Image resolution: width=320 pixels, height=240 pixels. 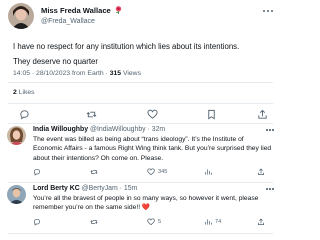 I want to click on reply-author-name: Lord Berty KC, so click(x=56, y=188).